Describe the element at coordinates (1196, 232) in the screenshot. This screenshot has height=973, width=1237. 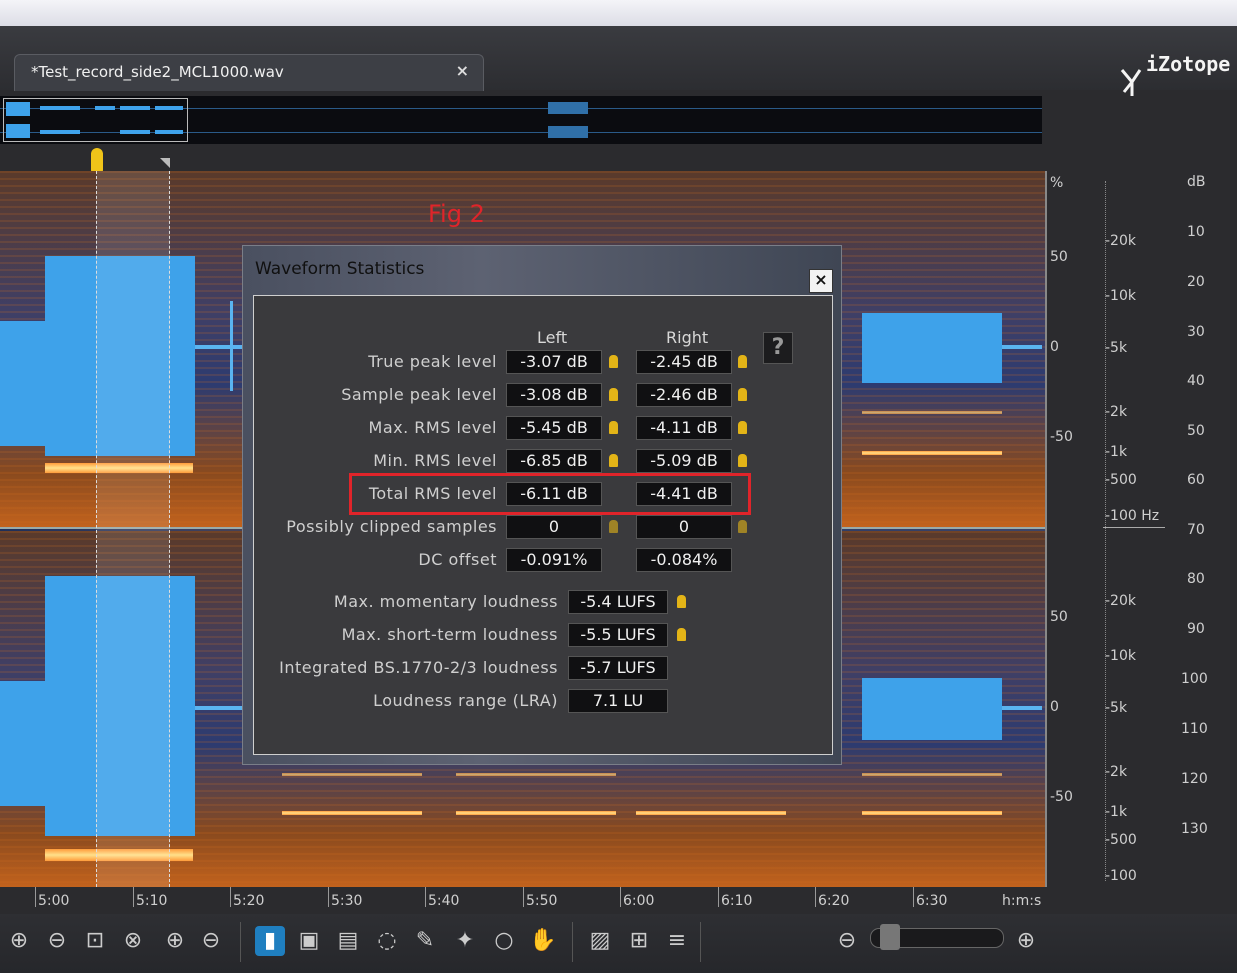
I see `db-tick-label: 10` at that location.